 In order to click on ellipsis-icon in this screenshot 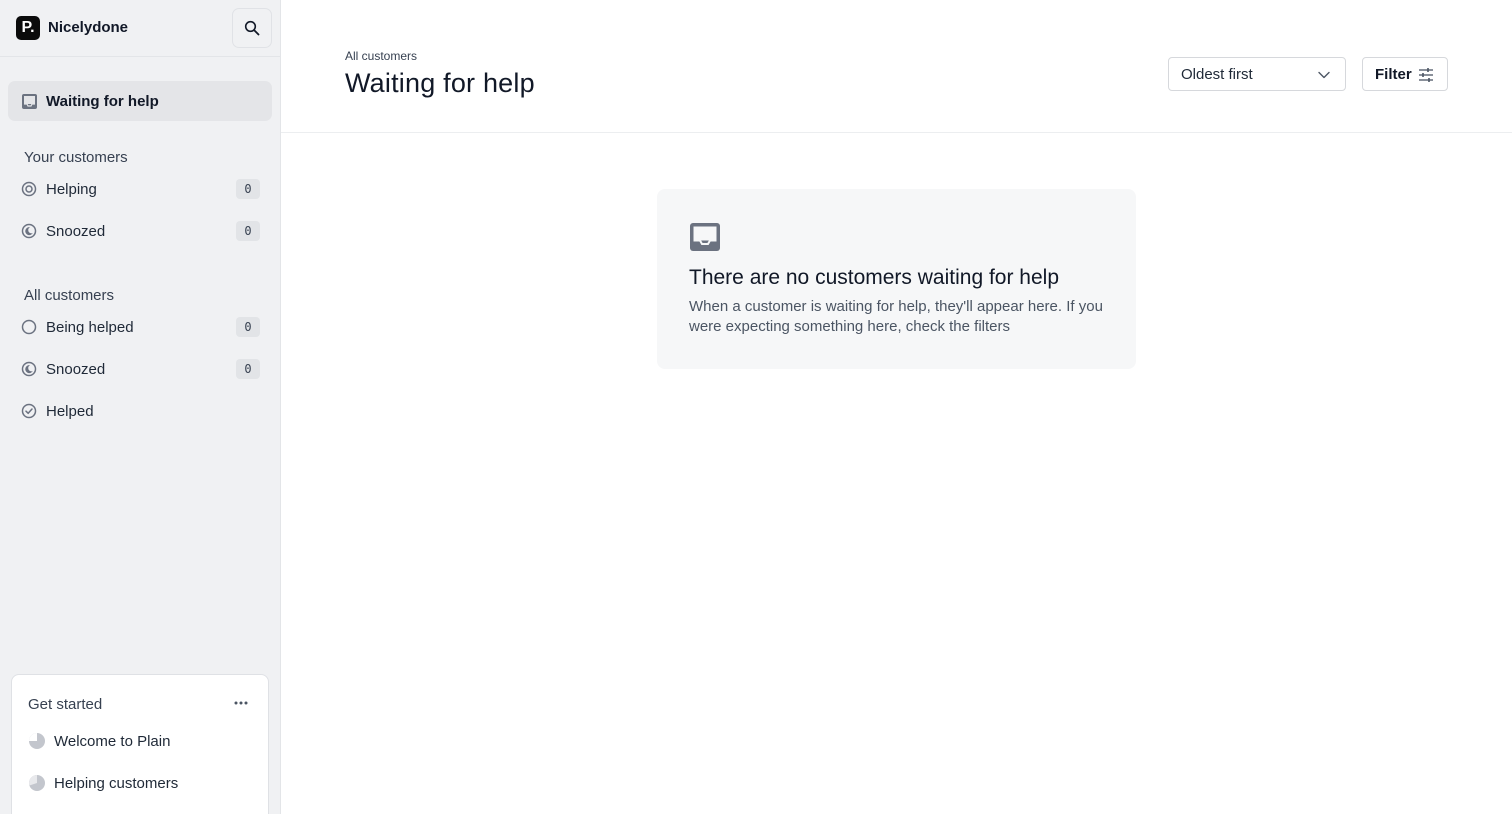, I will do `click(241, 703)`.